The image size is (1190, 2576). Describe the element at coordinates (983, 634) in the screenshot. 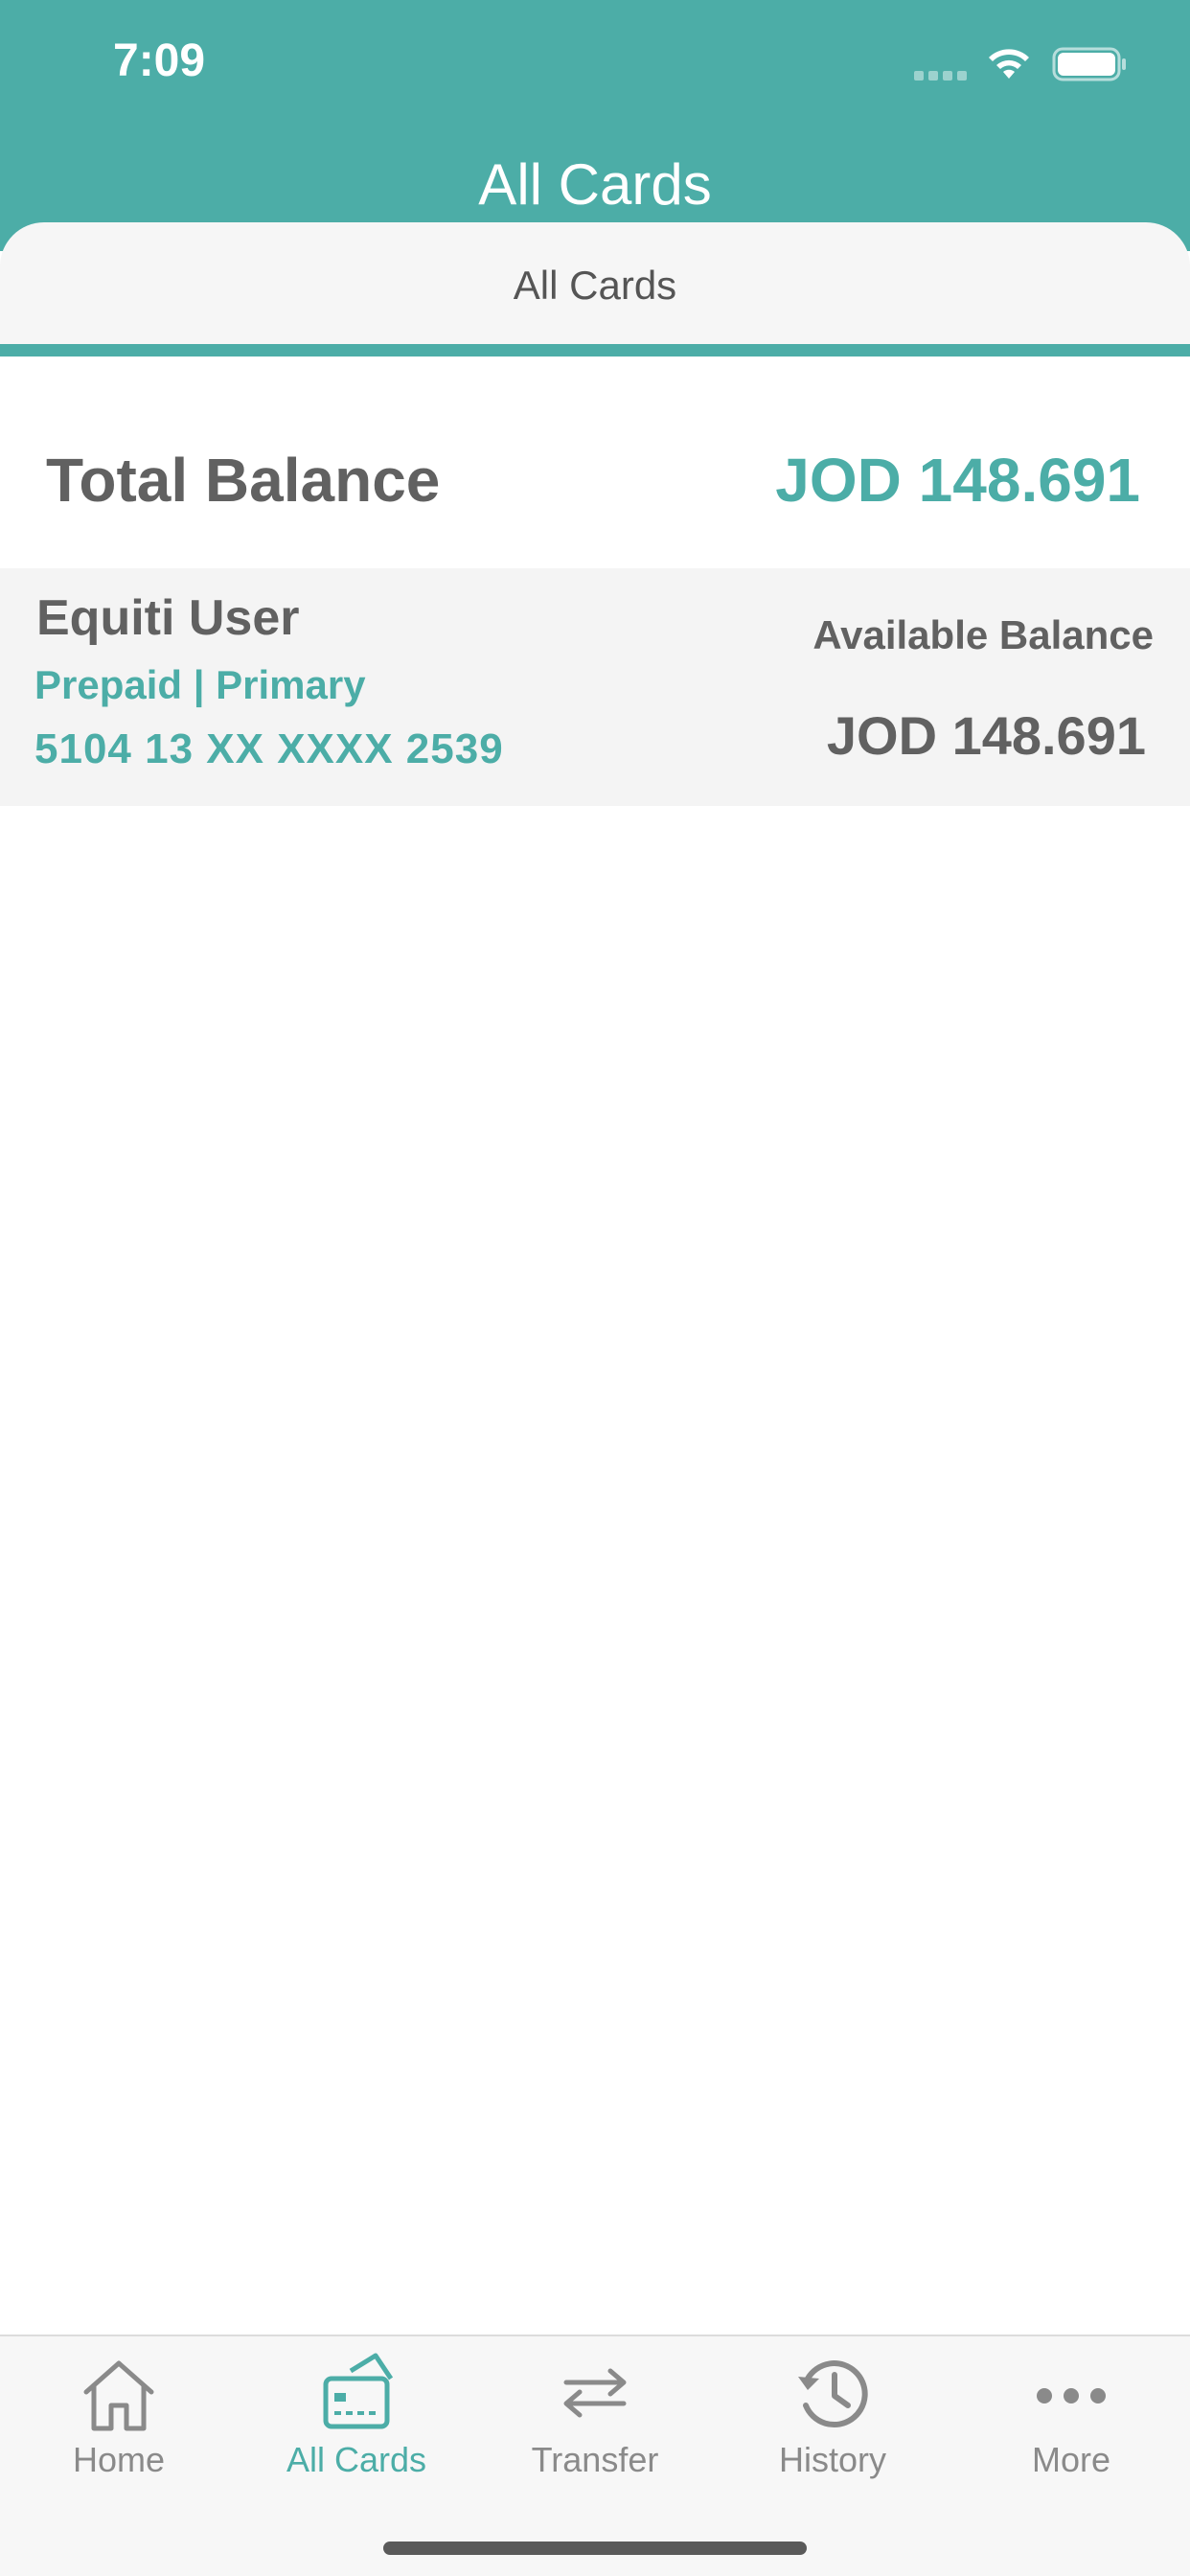

I see `available-balance-label: Available Balance` at that location.